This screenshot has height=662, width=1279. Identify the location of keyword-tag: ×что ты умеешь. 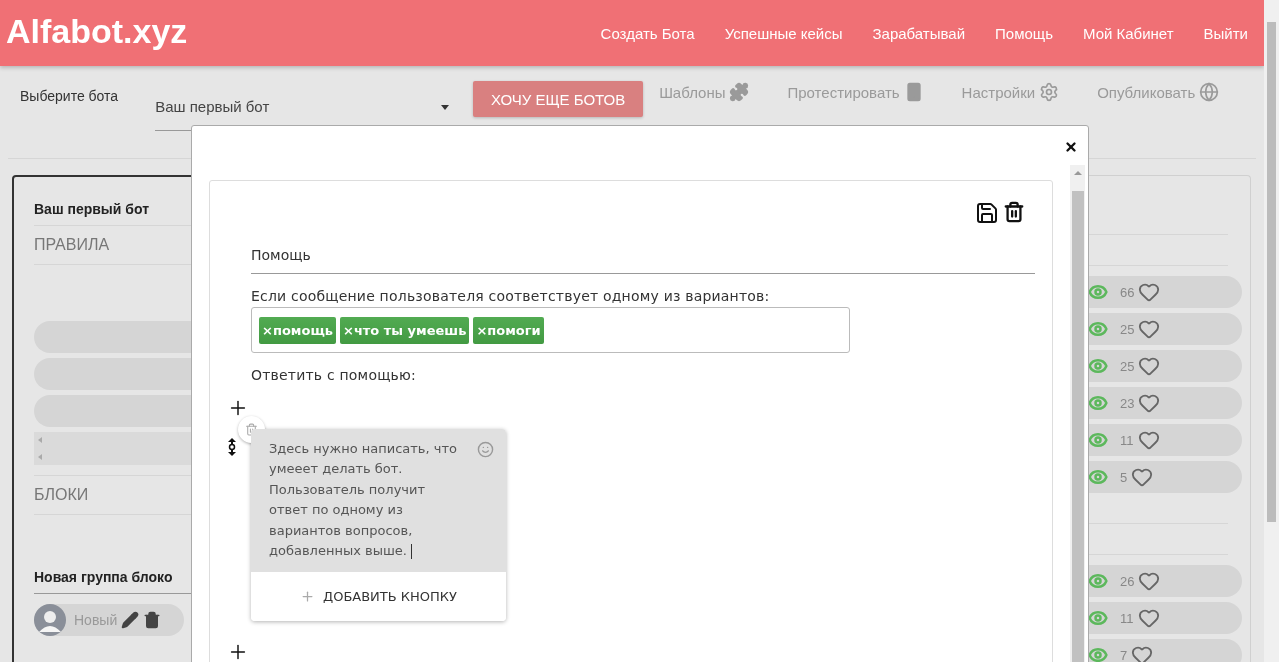
(404, 330).